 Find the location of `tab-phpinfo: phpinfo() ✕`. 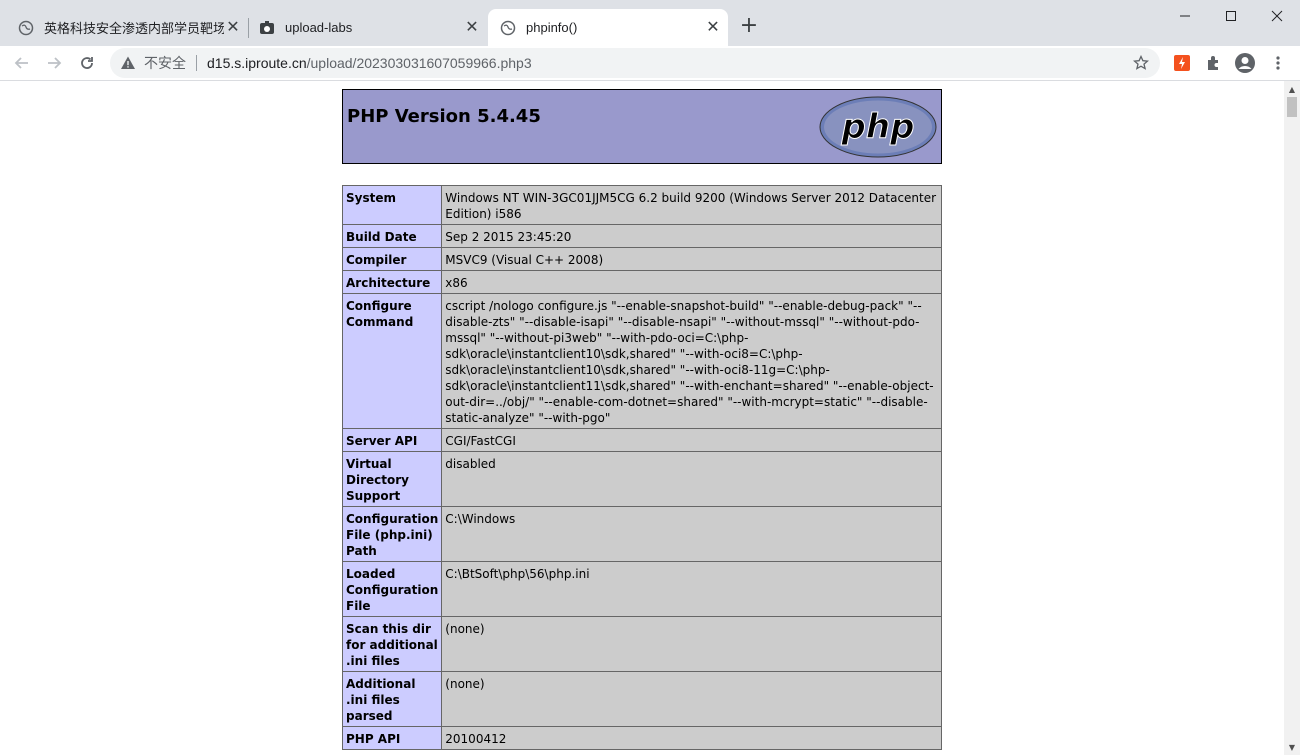

tab-phpinfo: phpinfo() ✕ is located at coordinates (608, 27).